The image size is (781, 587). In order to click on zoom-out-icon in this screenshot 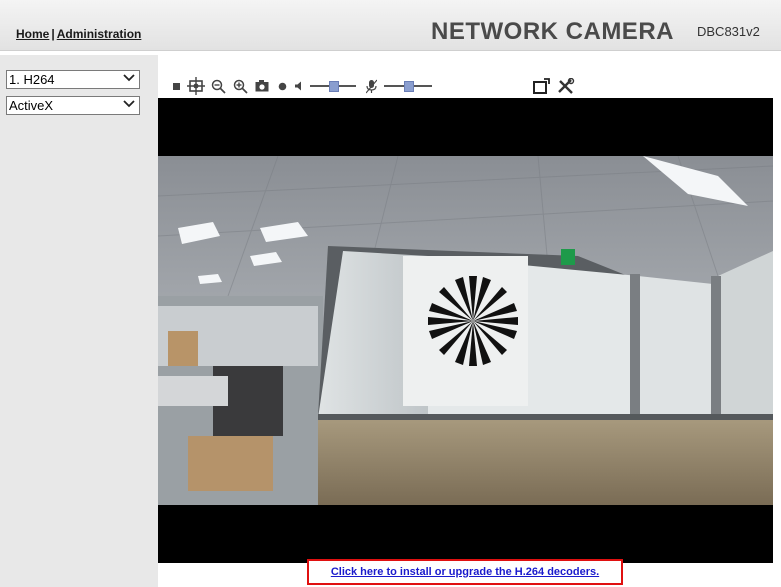, I will do `click(218, 86)`.